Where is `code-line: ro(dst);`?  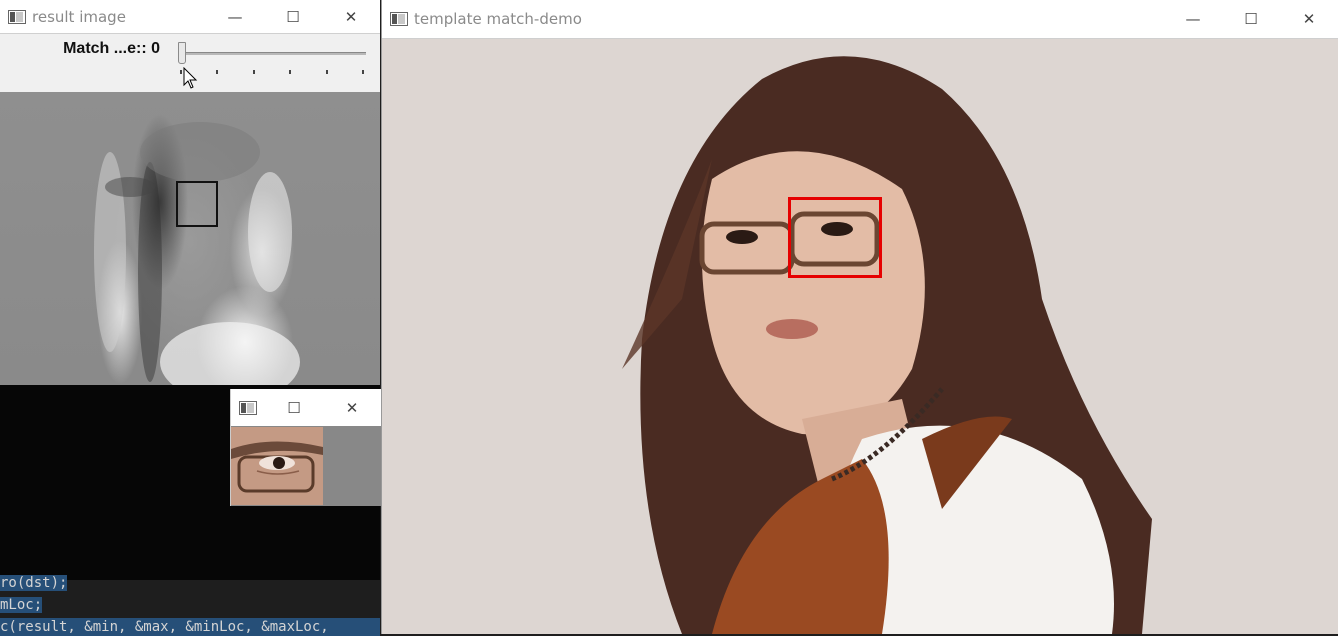
code-line: ro(dst); is located at coordinates (34, 583).